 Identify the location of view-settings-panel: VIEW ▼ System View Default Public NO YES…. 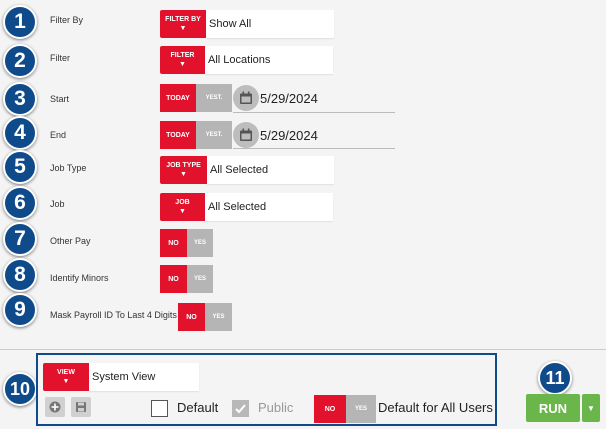
(266, 389).